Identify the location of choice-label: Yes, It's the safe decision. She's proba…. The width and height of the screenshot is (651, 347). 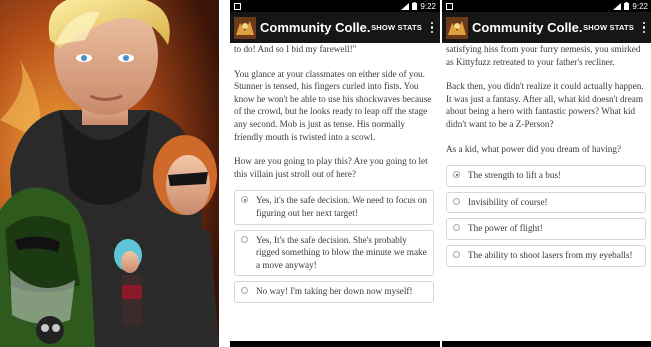
(341, 252).